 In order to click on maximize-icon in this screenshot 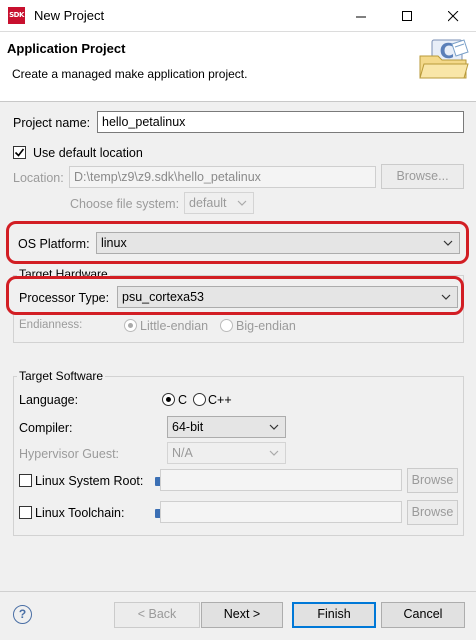, I will do `click(406, 15)`.